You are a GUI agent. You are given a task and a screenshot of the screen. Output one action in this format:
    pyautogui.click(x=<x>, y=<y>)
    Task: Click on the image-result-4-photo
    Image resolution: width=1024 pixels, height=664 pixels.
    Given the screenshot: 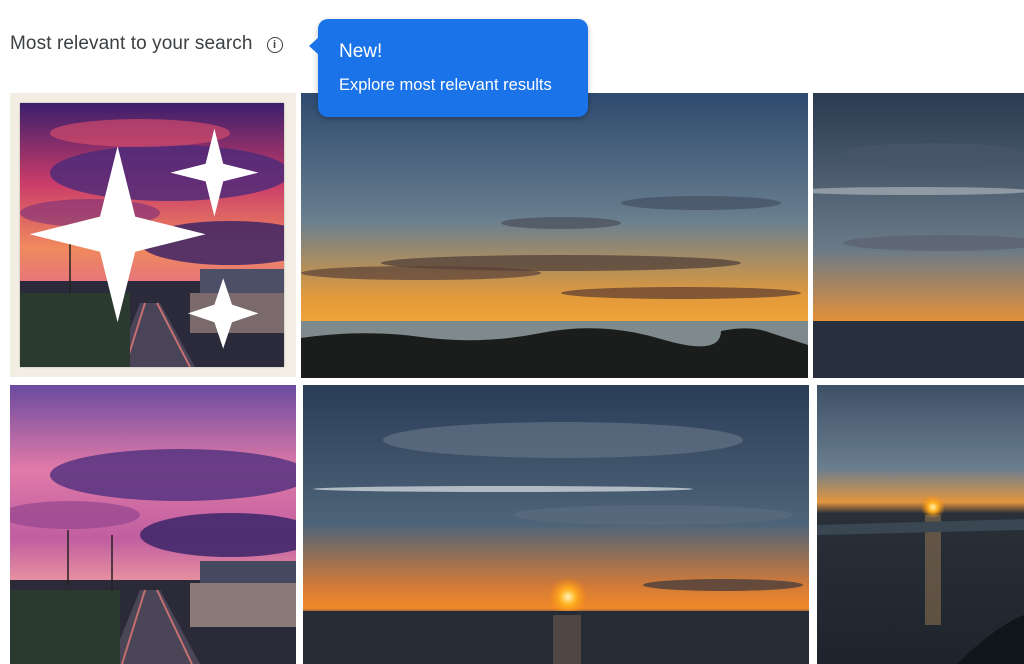 What is the action you would take?
    pyautogui.click(x=153, y=524)
    